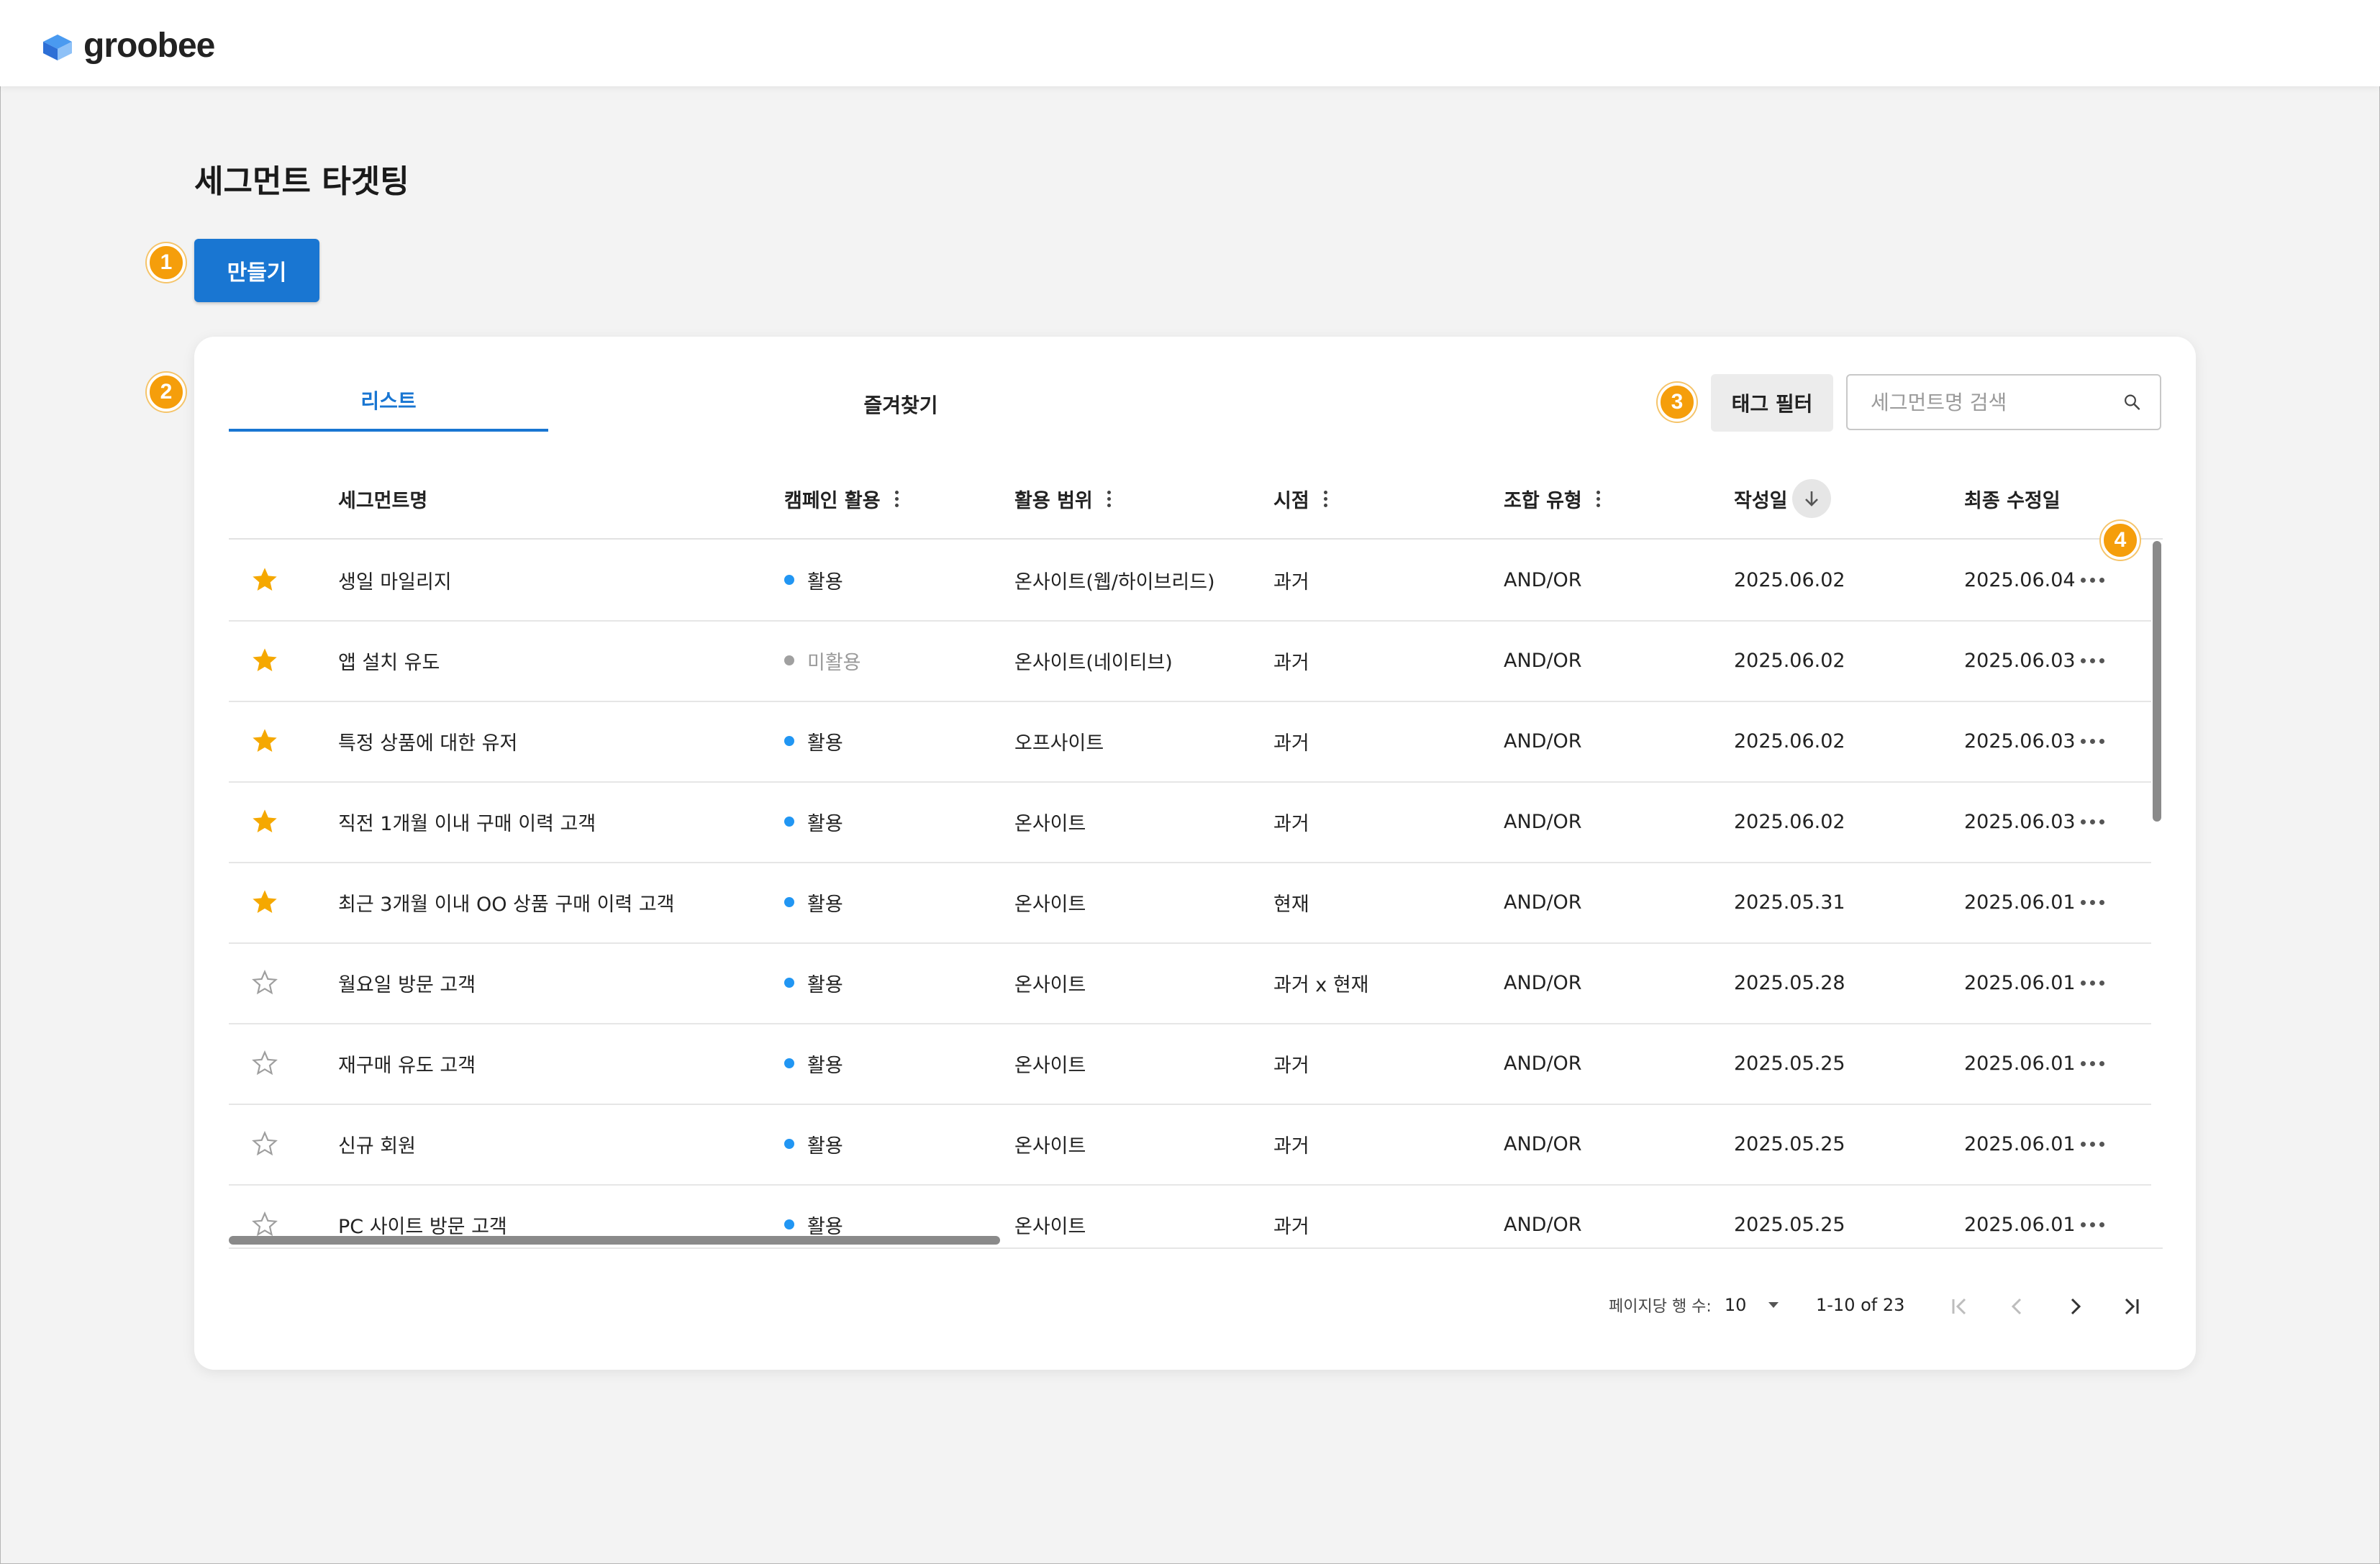  What do you see at coordinates (1996, 402) in the screenshot?
I see `search-input` at bounding box center [1996, 402].